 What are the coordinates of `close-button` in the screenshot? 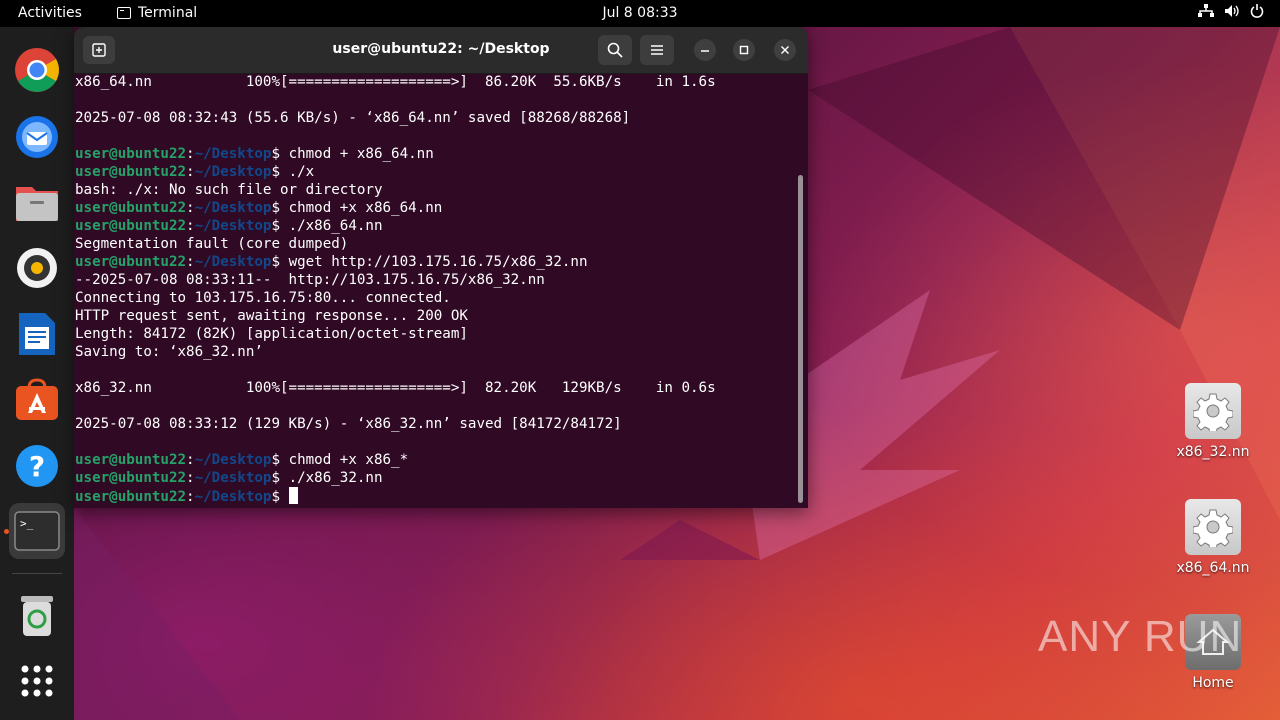 It's located at (785, 50).